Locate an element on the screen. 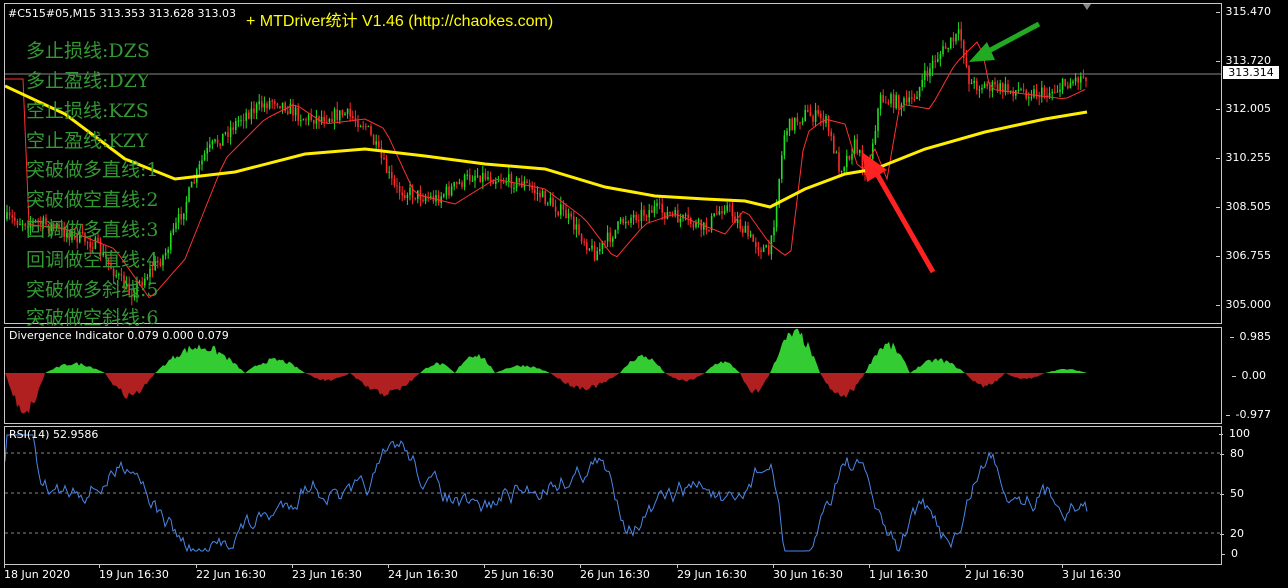 Image resolution: width=1288 pixels, height=588 pixels. legend-item: 回调做空直线:4 is located at coordinates (92, 260).